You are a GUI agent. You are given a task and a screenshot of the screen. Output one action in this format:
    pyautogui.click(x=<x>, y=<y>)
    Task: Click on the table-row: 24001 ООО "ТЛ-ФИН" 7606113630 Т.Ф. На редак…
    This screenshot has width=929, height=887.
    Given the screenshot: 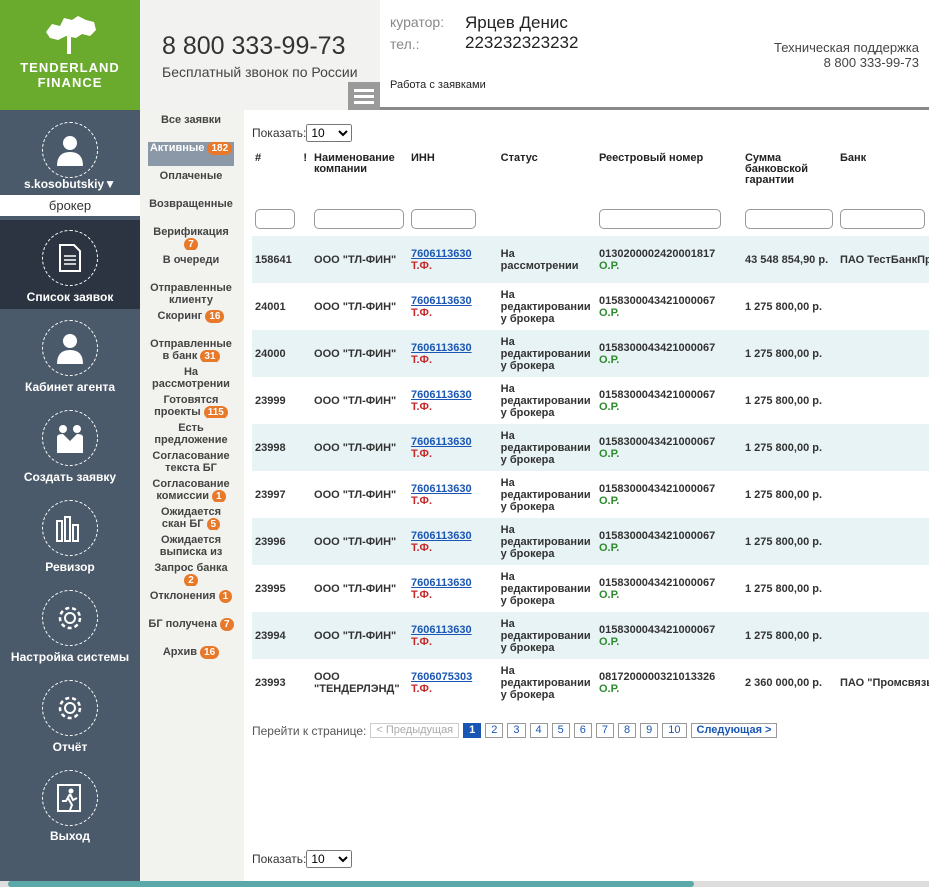 What is the action you would take?
    pyautogui.click(x=590, y=306)
    